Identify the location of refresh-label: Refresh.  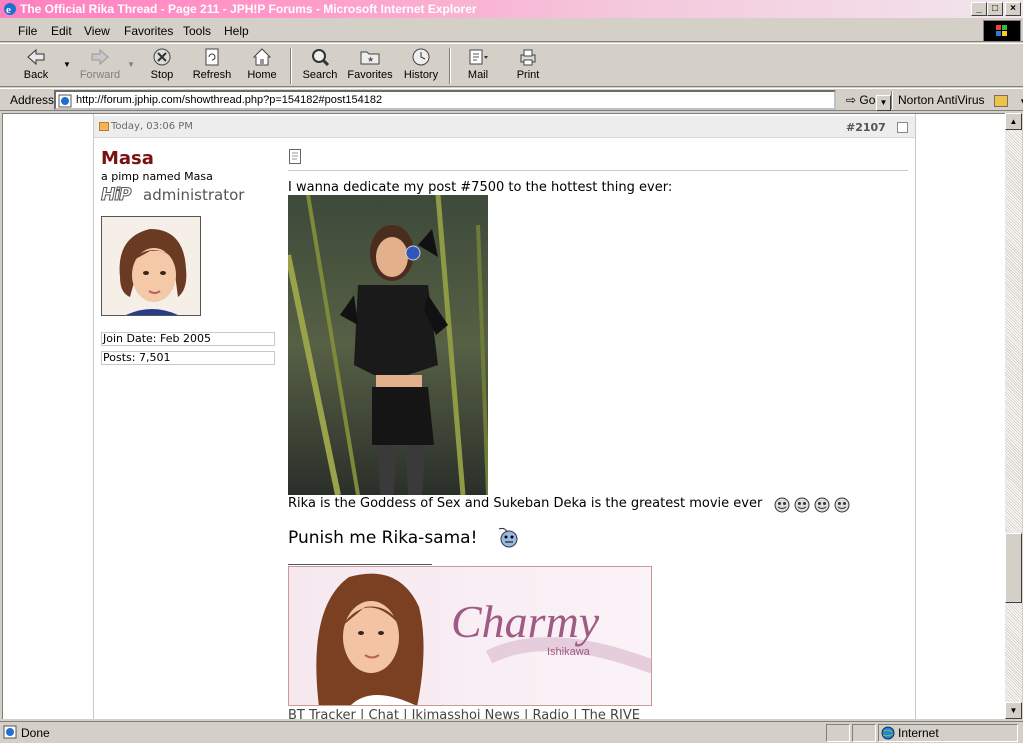
(212, 75).